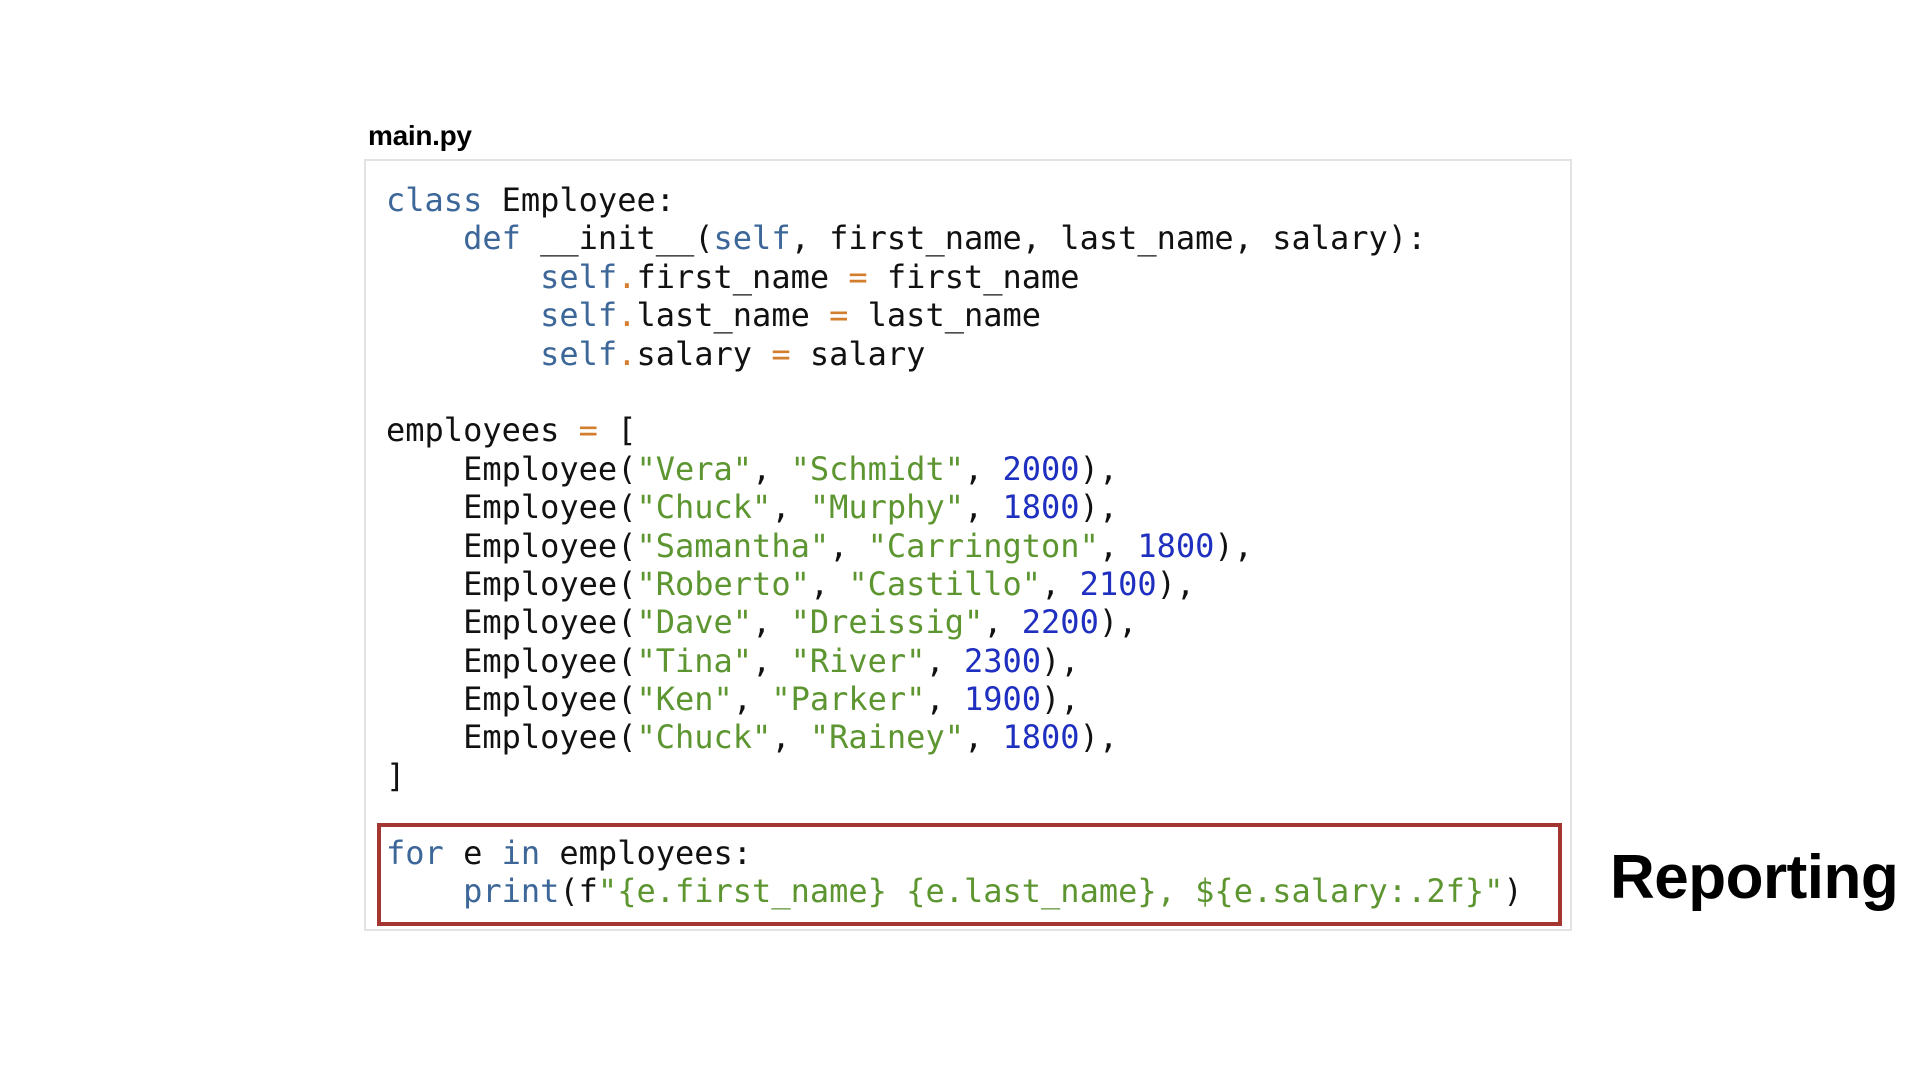 This screenshot has width=1920, height=1080. What do you see at coordinates (434, 200) in the screenshot?
I see `keyword-token: class` at bounding box center [434, 200].